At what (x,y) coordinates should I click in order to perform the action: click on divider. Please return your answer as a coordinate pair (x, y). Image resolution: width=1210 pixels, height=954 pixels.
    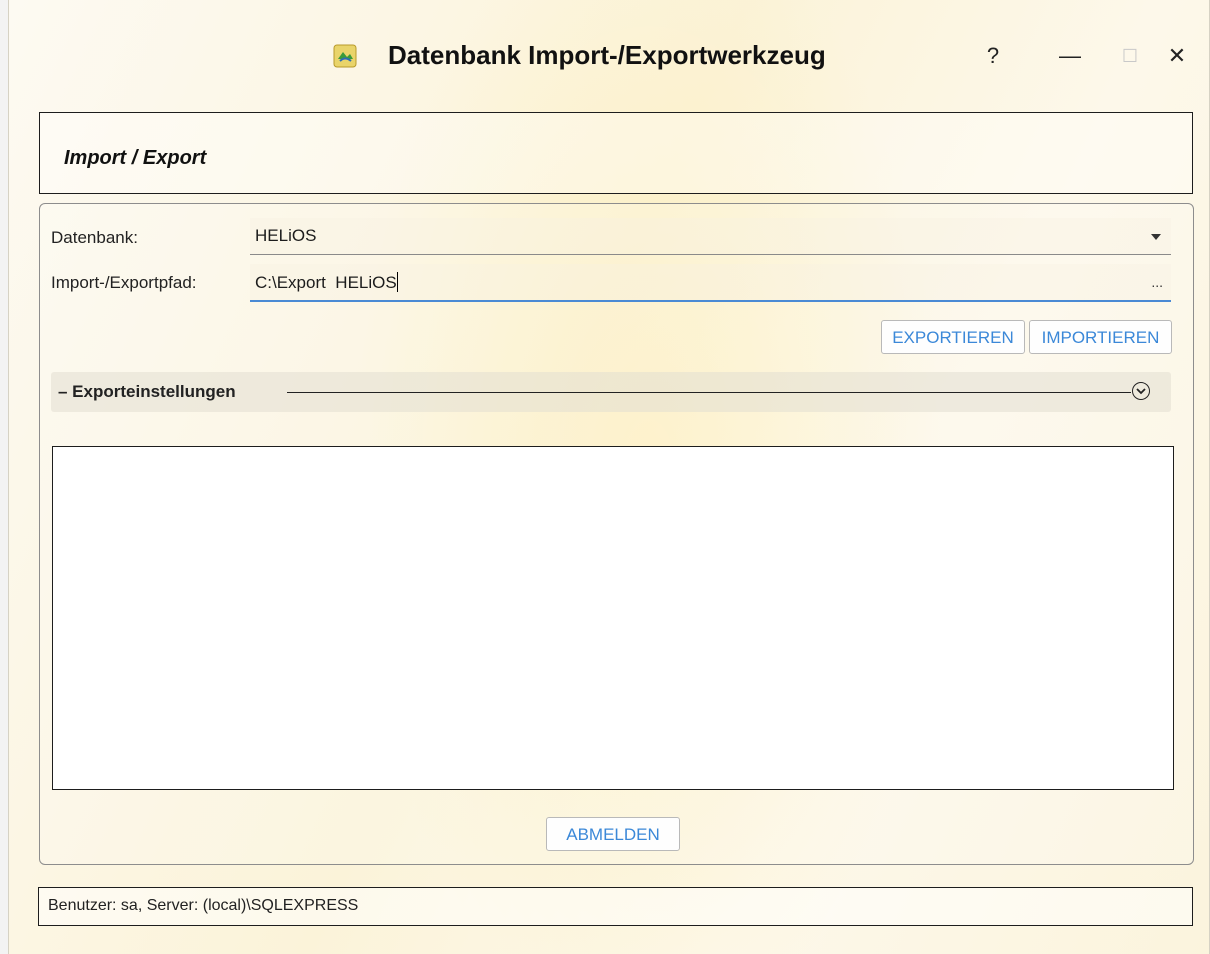
    Looking at the image, I should click on (709, 392).